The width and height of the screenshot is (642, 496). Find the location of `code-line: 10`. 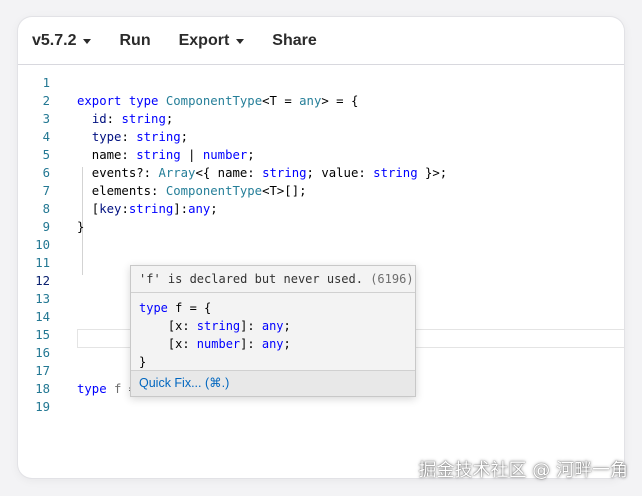

code-line: 10 is located at coordinates (321, 245).